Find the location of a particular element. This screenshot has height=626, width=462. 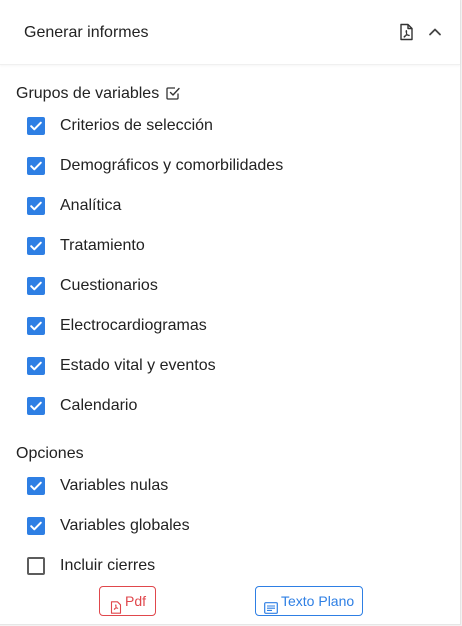

group-item-label: Estado vital y eventos is located at coordinates (138, 365).